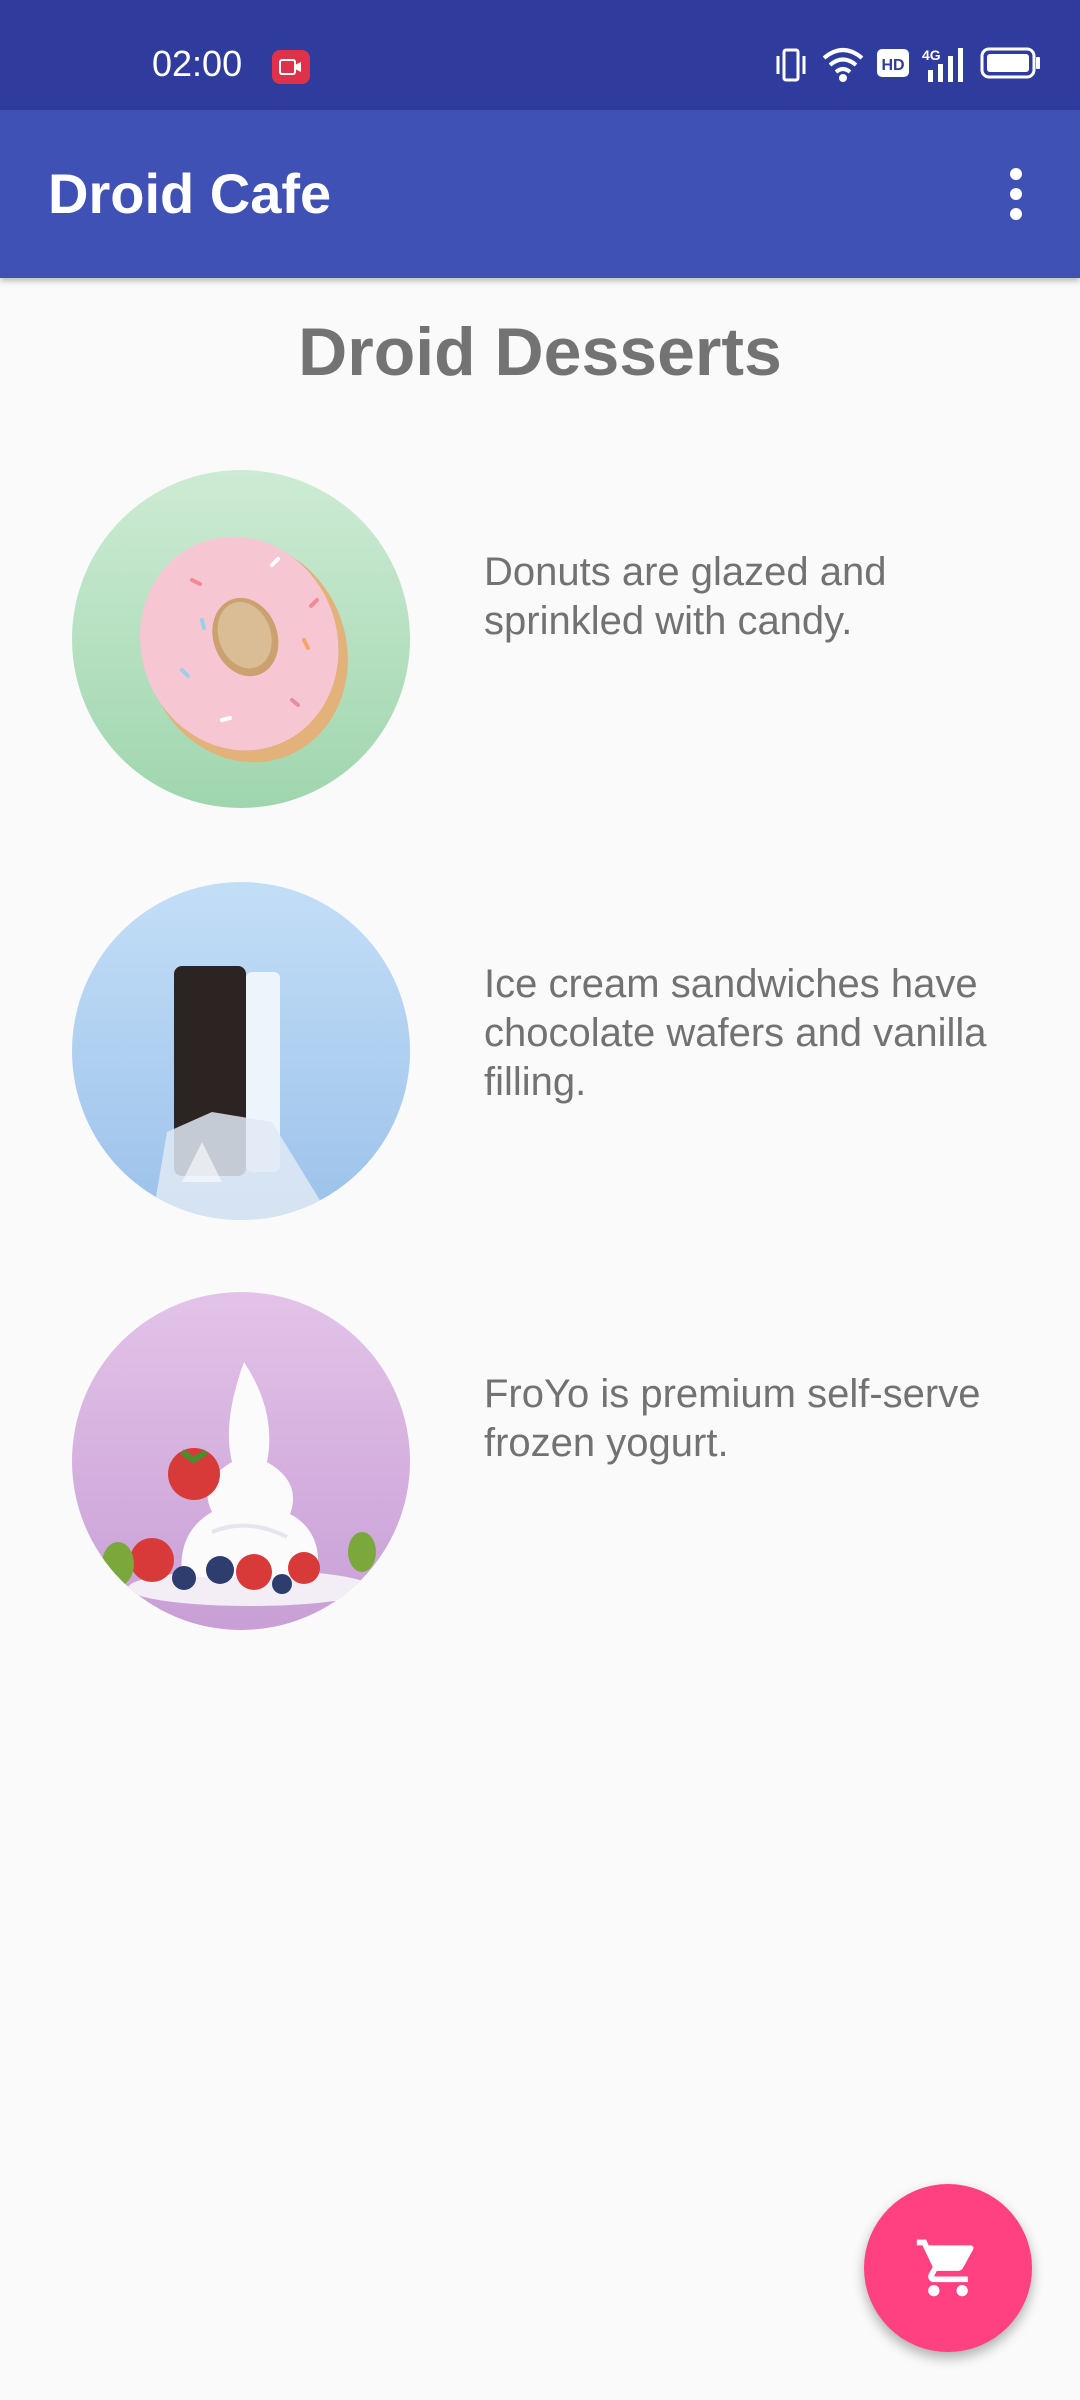 The image size is (1080, 2400). I want to click on overflow-menu-button, so click(1016, 194).